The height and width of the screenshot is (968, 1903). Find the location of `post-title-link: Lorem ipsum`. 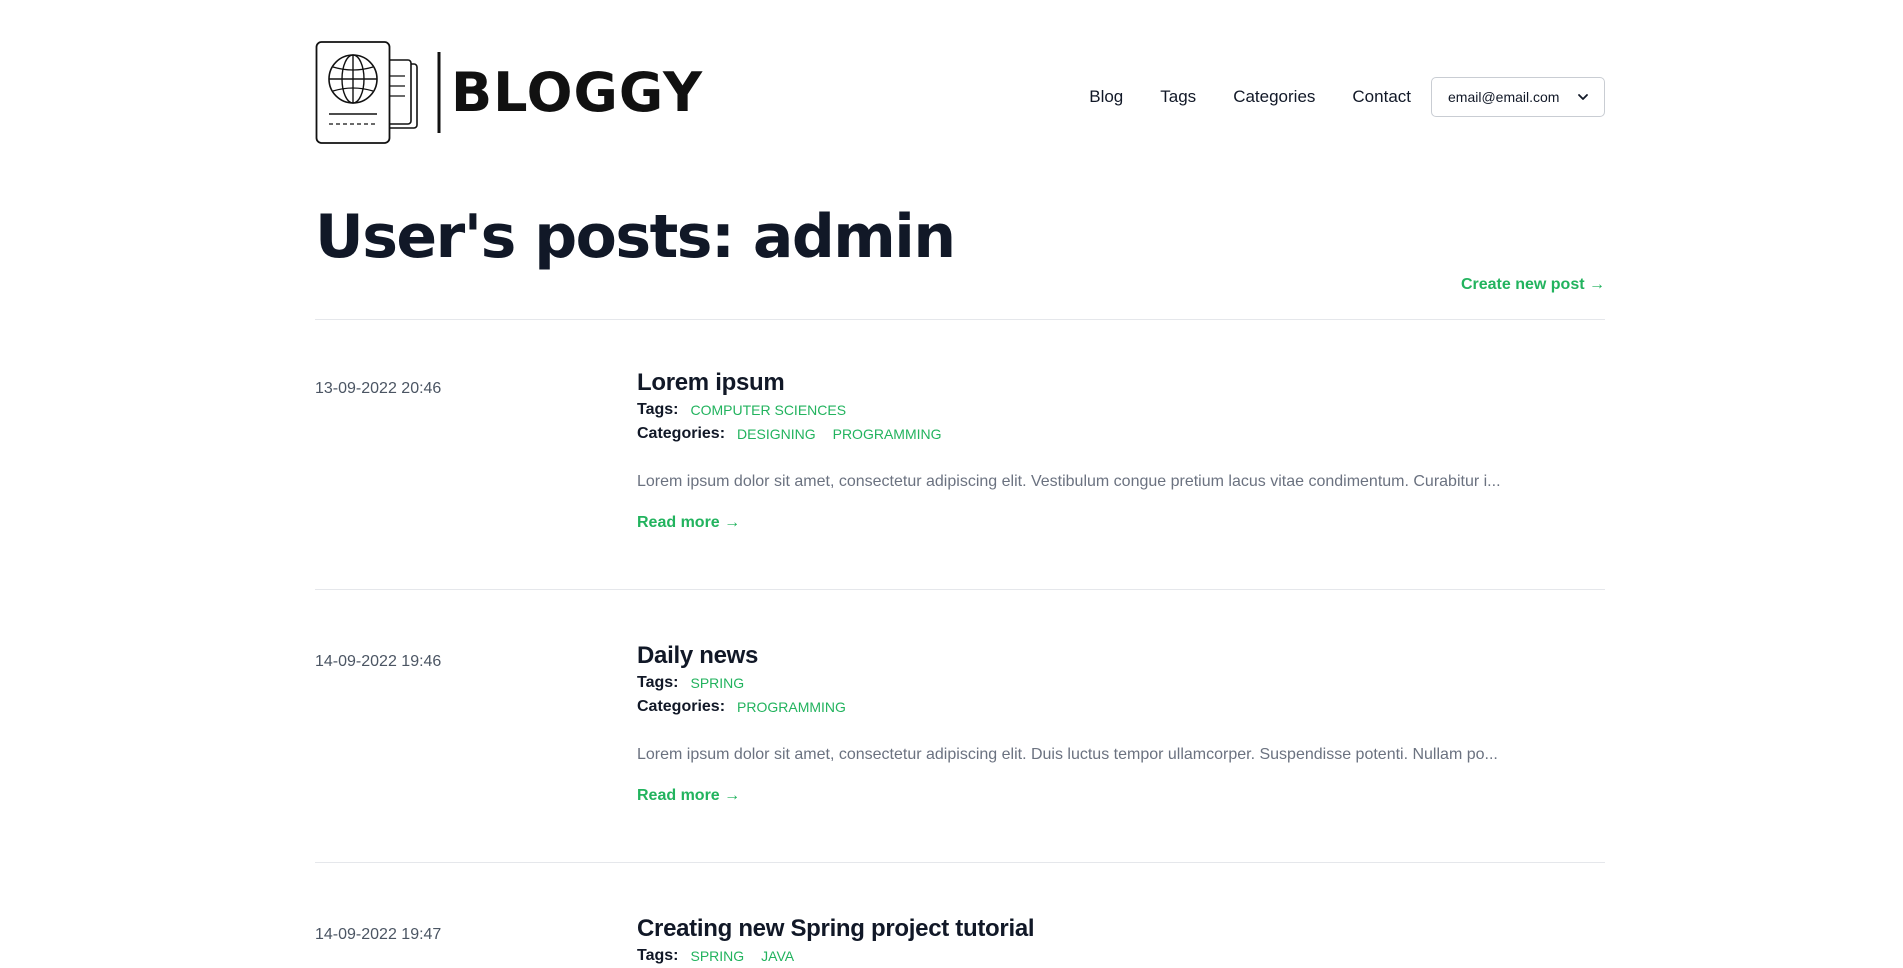

post-title-link: Lorem ipsum is located at coordinates (711, 382).